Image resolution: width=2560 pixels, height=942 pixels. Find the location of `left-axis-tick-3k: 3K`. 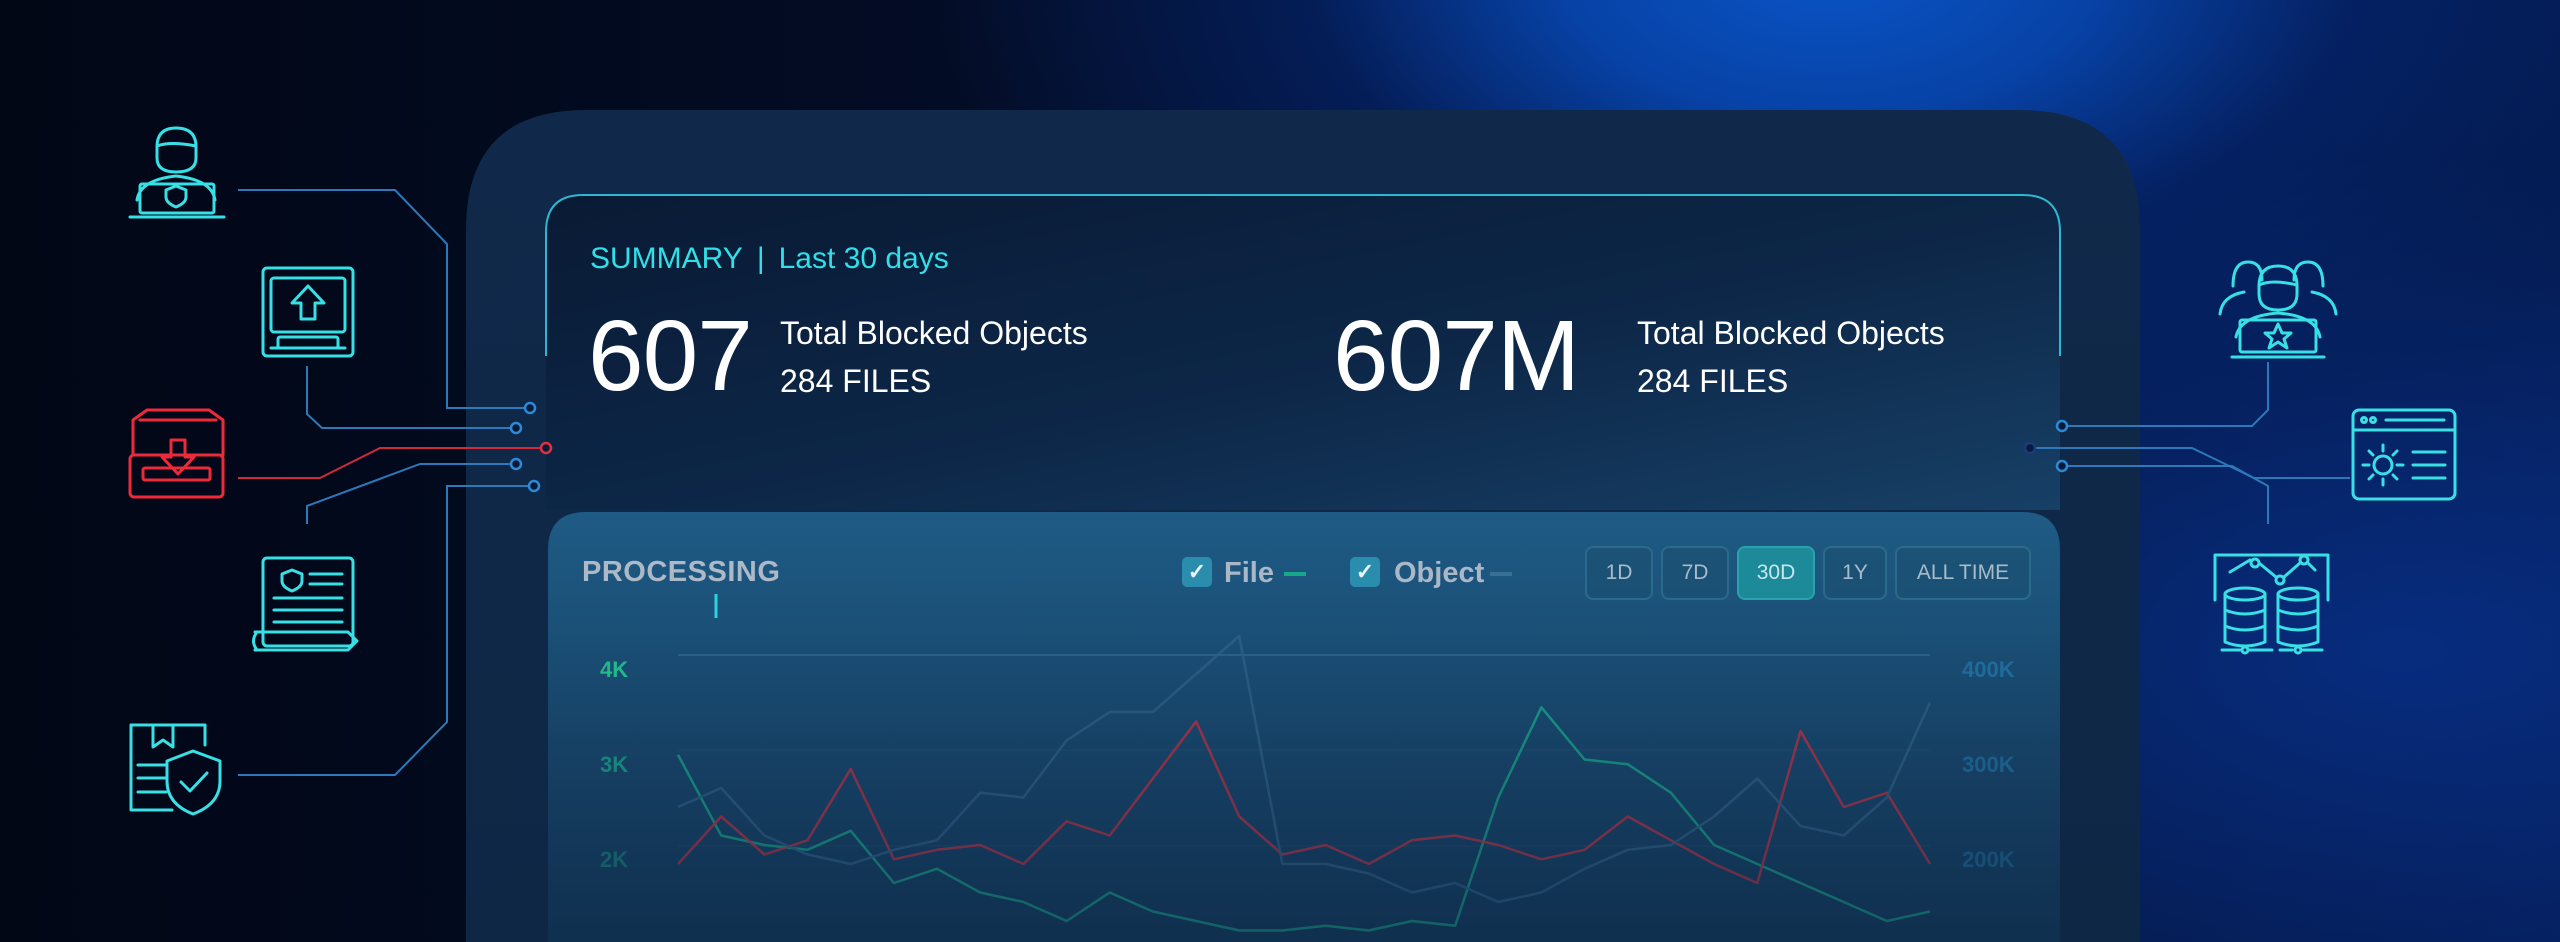

left-axis-tick-3k: 3K is located at coordinates (614, 764).